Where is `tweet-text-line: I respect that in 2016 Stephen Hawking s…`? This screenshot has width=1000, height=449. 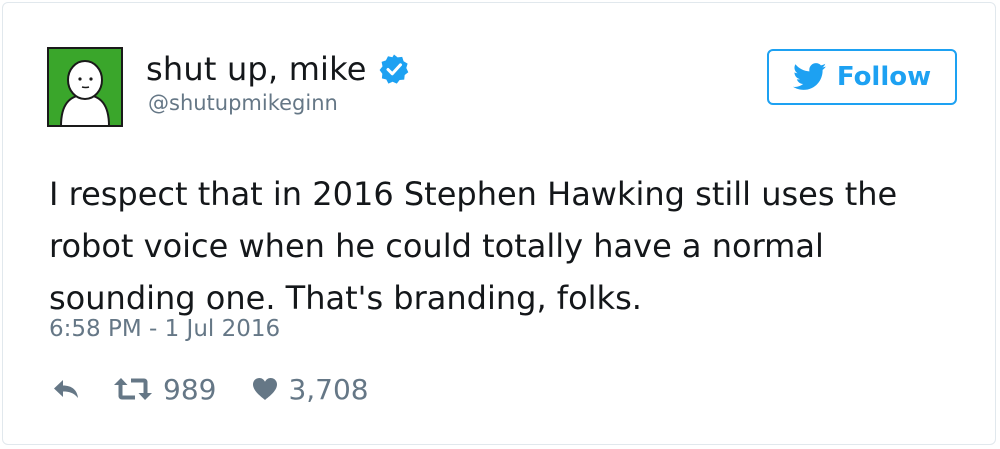
tweet-text-line: I respect that in 2016 Stephen Hawking s… is located at coordinates (473, 194).